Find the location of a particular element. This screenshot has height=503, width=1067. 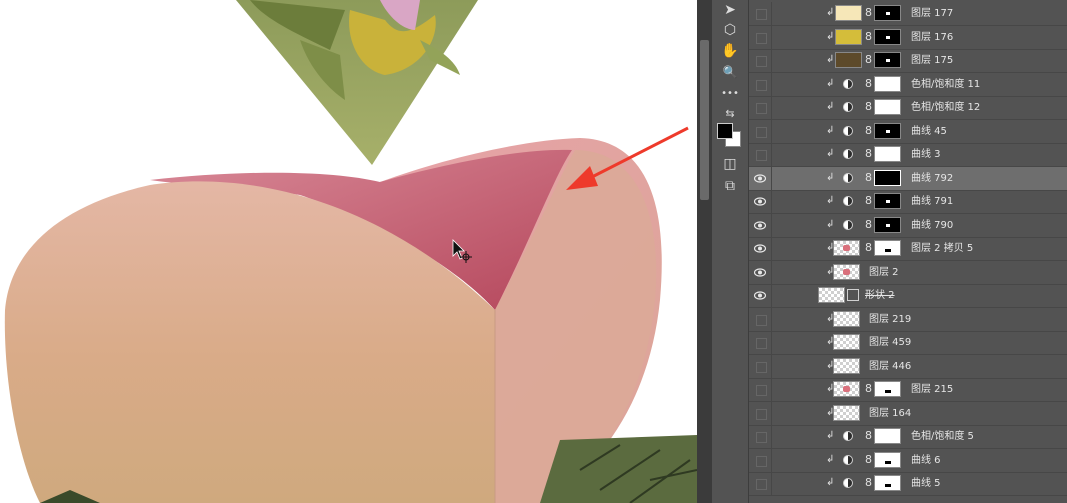

layer-name: 形状 2 is located at coordinates (880, 295).